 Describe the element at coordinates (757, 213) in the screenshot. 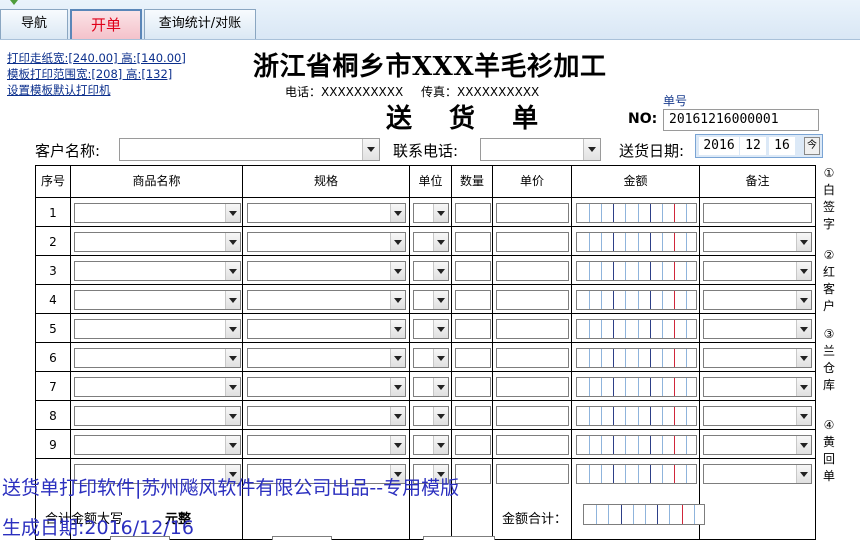

I see `remark-input` at that location.